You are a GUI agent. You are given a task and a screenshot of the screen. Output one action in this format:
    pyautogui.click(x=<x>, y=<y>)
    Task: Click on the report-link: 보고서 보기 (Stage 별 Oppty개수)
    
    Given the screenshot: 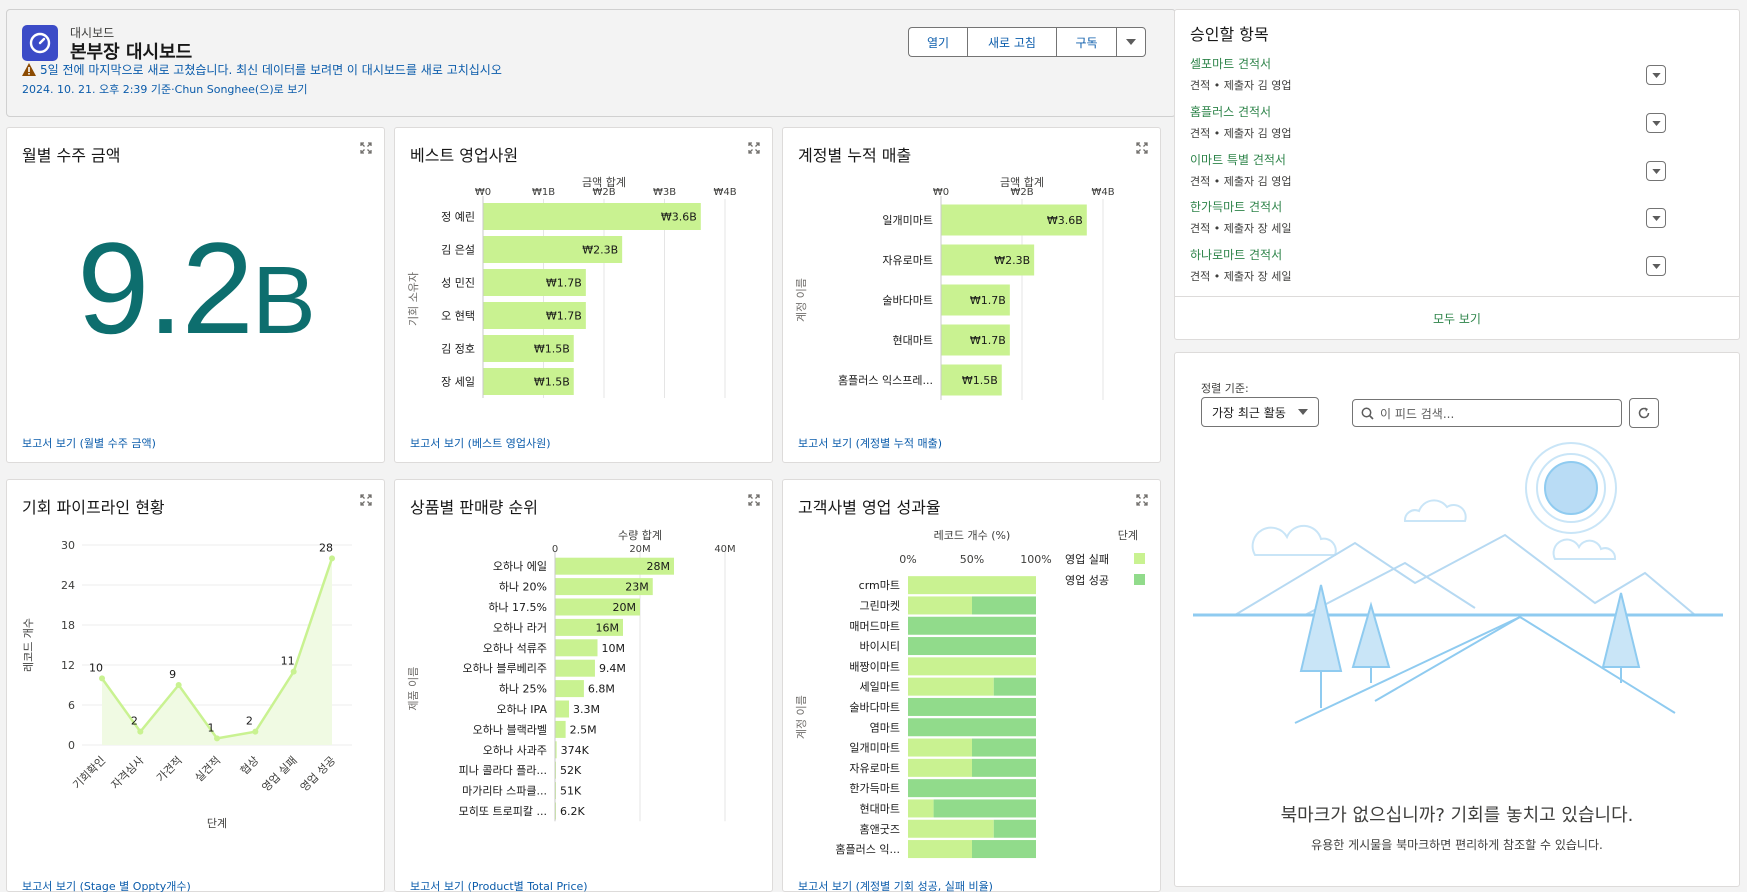 What is the action you would take?
    pyautogui.click(x=106, y=885)
    